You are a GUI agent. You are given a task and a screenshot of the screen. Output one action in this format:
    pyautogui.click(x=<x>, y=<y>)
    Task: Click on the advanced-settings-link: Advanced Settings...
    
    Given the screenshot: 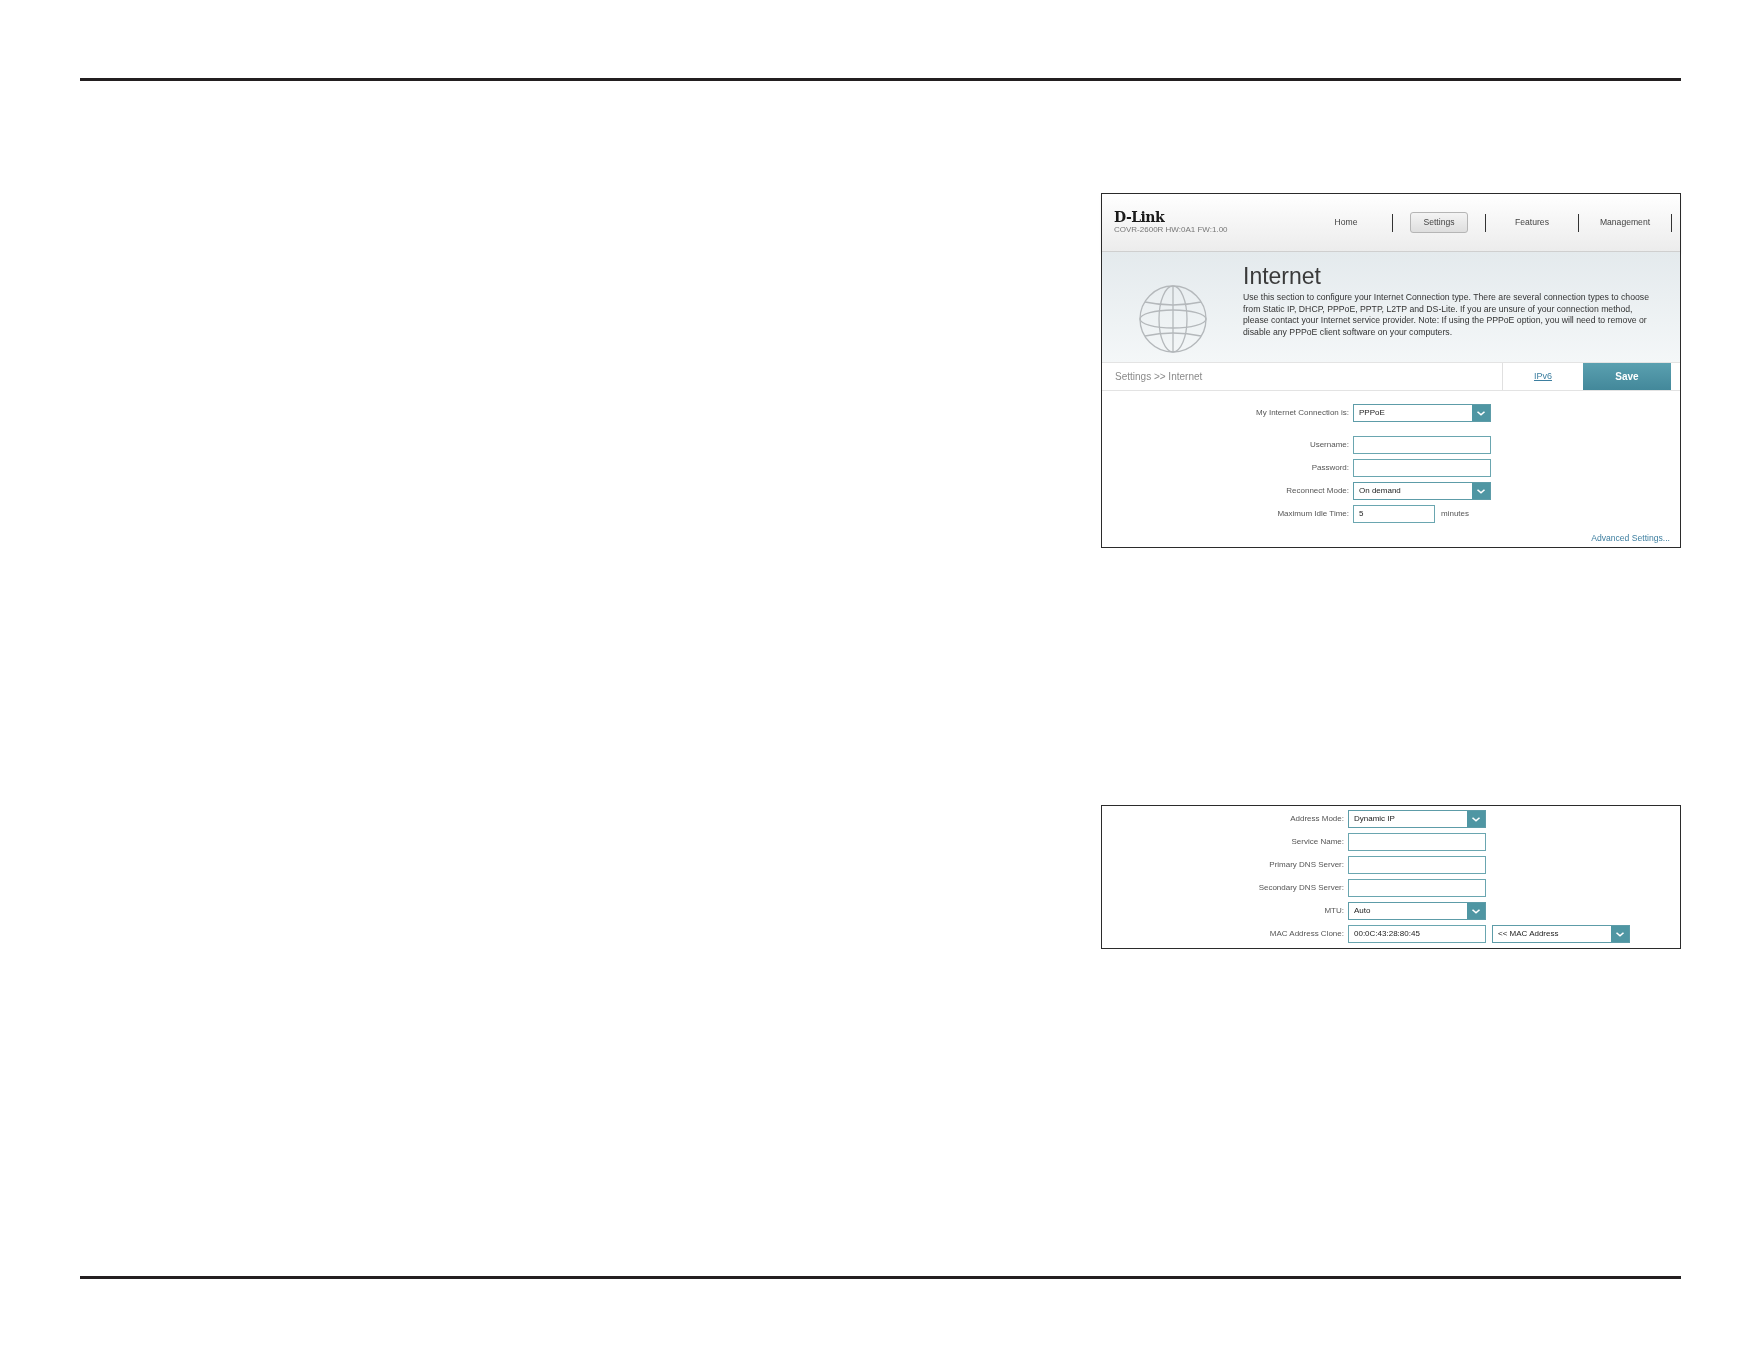 What is the action you would take?
    pyautogui.click(x=1630, y=538)
    